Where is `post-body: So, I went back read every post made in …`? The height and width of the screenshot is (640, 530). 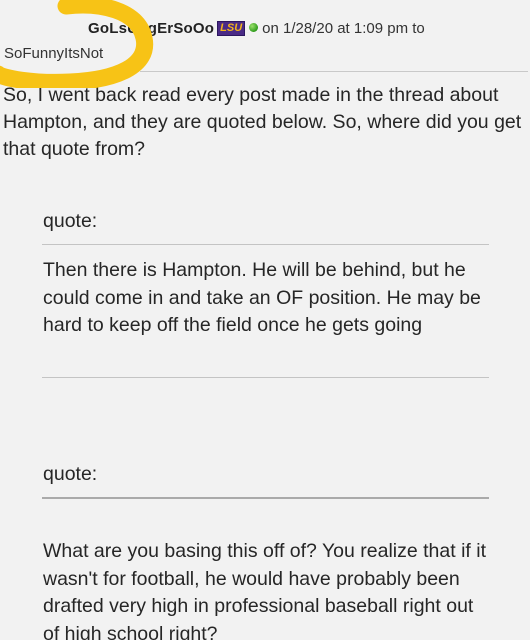 post-body: So, I went back read every post made in … is located at coordinates (262, 122).